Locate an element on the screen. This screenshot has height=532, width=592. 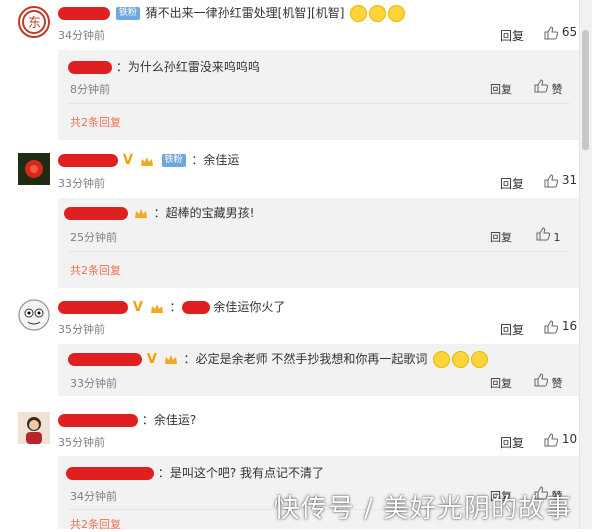
reply-time: 33分钟前 is located at coordinates (93, 383).